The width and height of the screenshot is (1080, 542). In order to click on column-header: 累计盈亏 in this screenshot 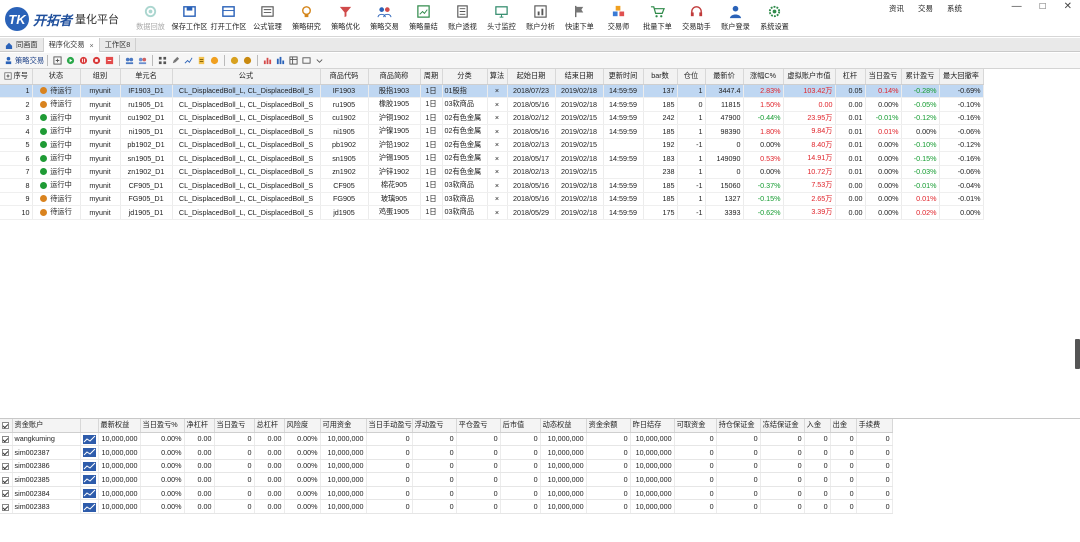, I will do `click(920, 77)`.